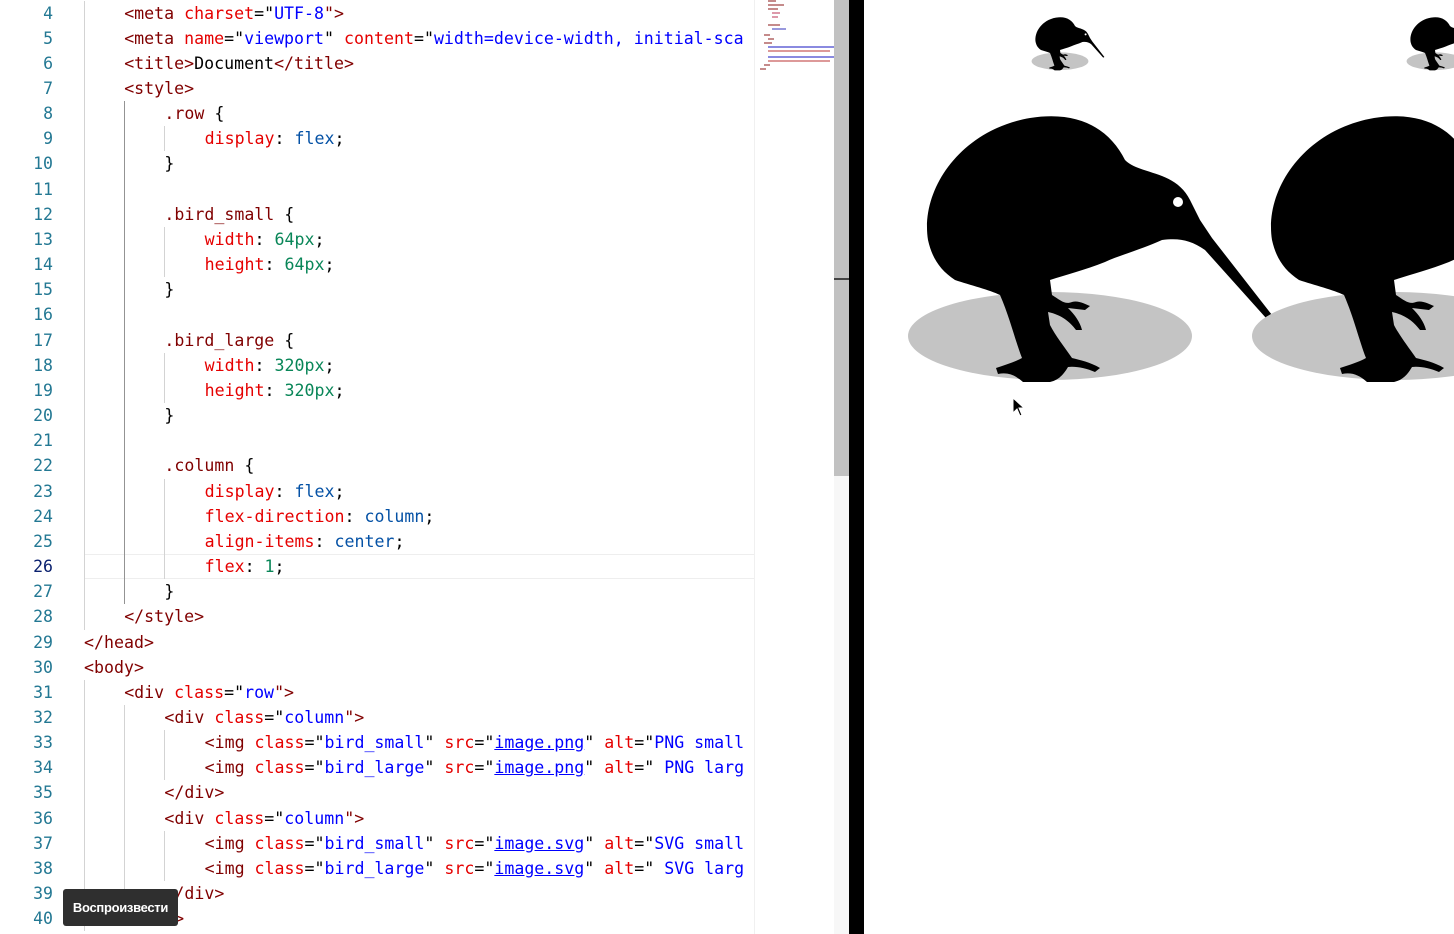 The image size is (1454, 934). I want to click on code-line: .bird_small {, so click(229, 214).